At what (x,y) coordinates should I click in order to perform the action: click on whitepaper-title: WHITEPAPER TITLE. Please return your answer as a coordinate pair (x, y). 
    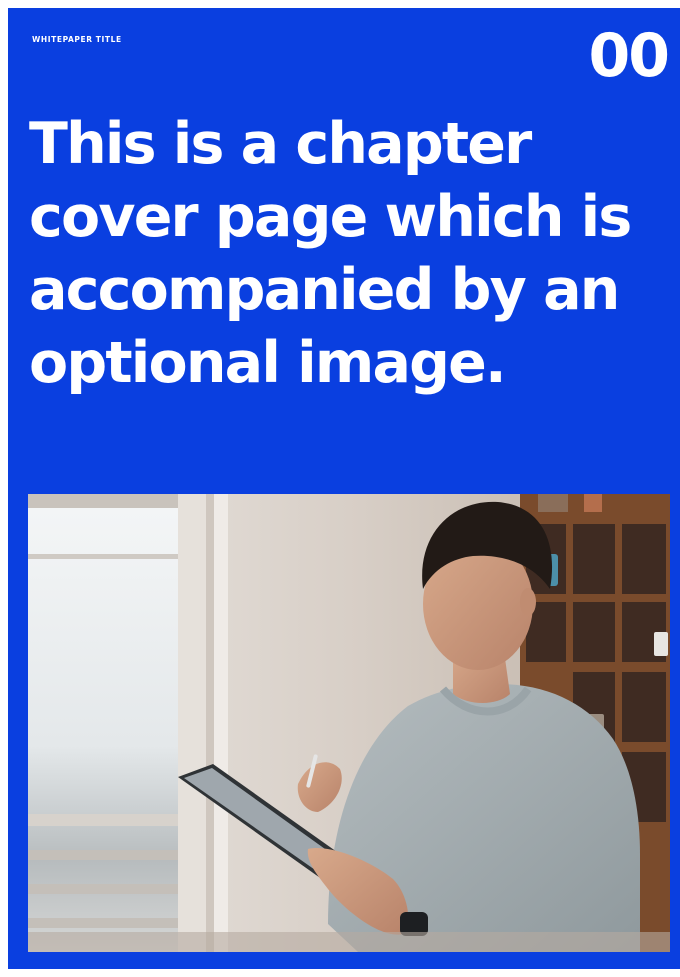
    Looking at the image, I should click on (77, 39).